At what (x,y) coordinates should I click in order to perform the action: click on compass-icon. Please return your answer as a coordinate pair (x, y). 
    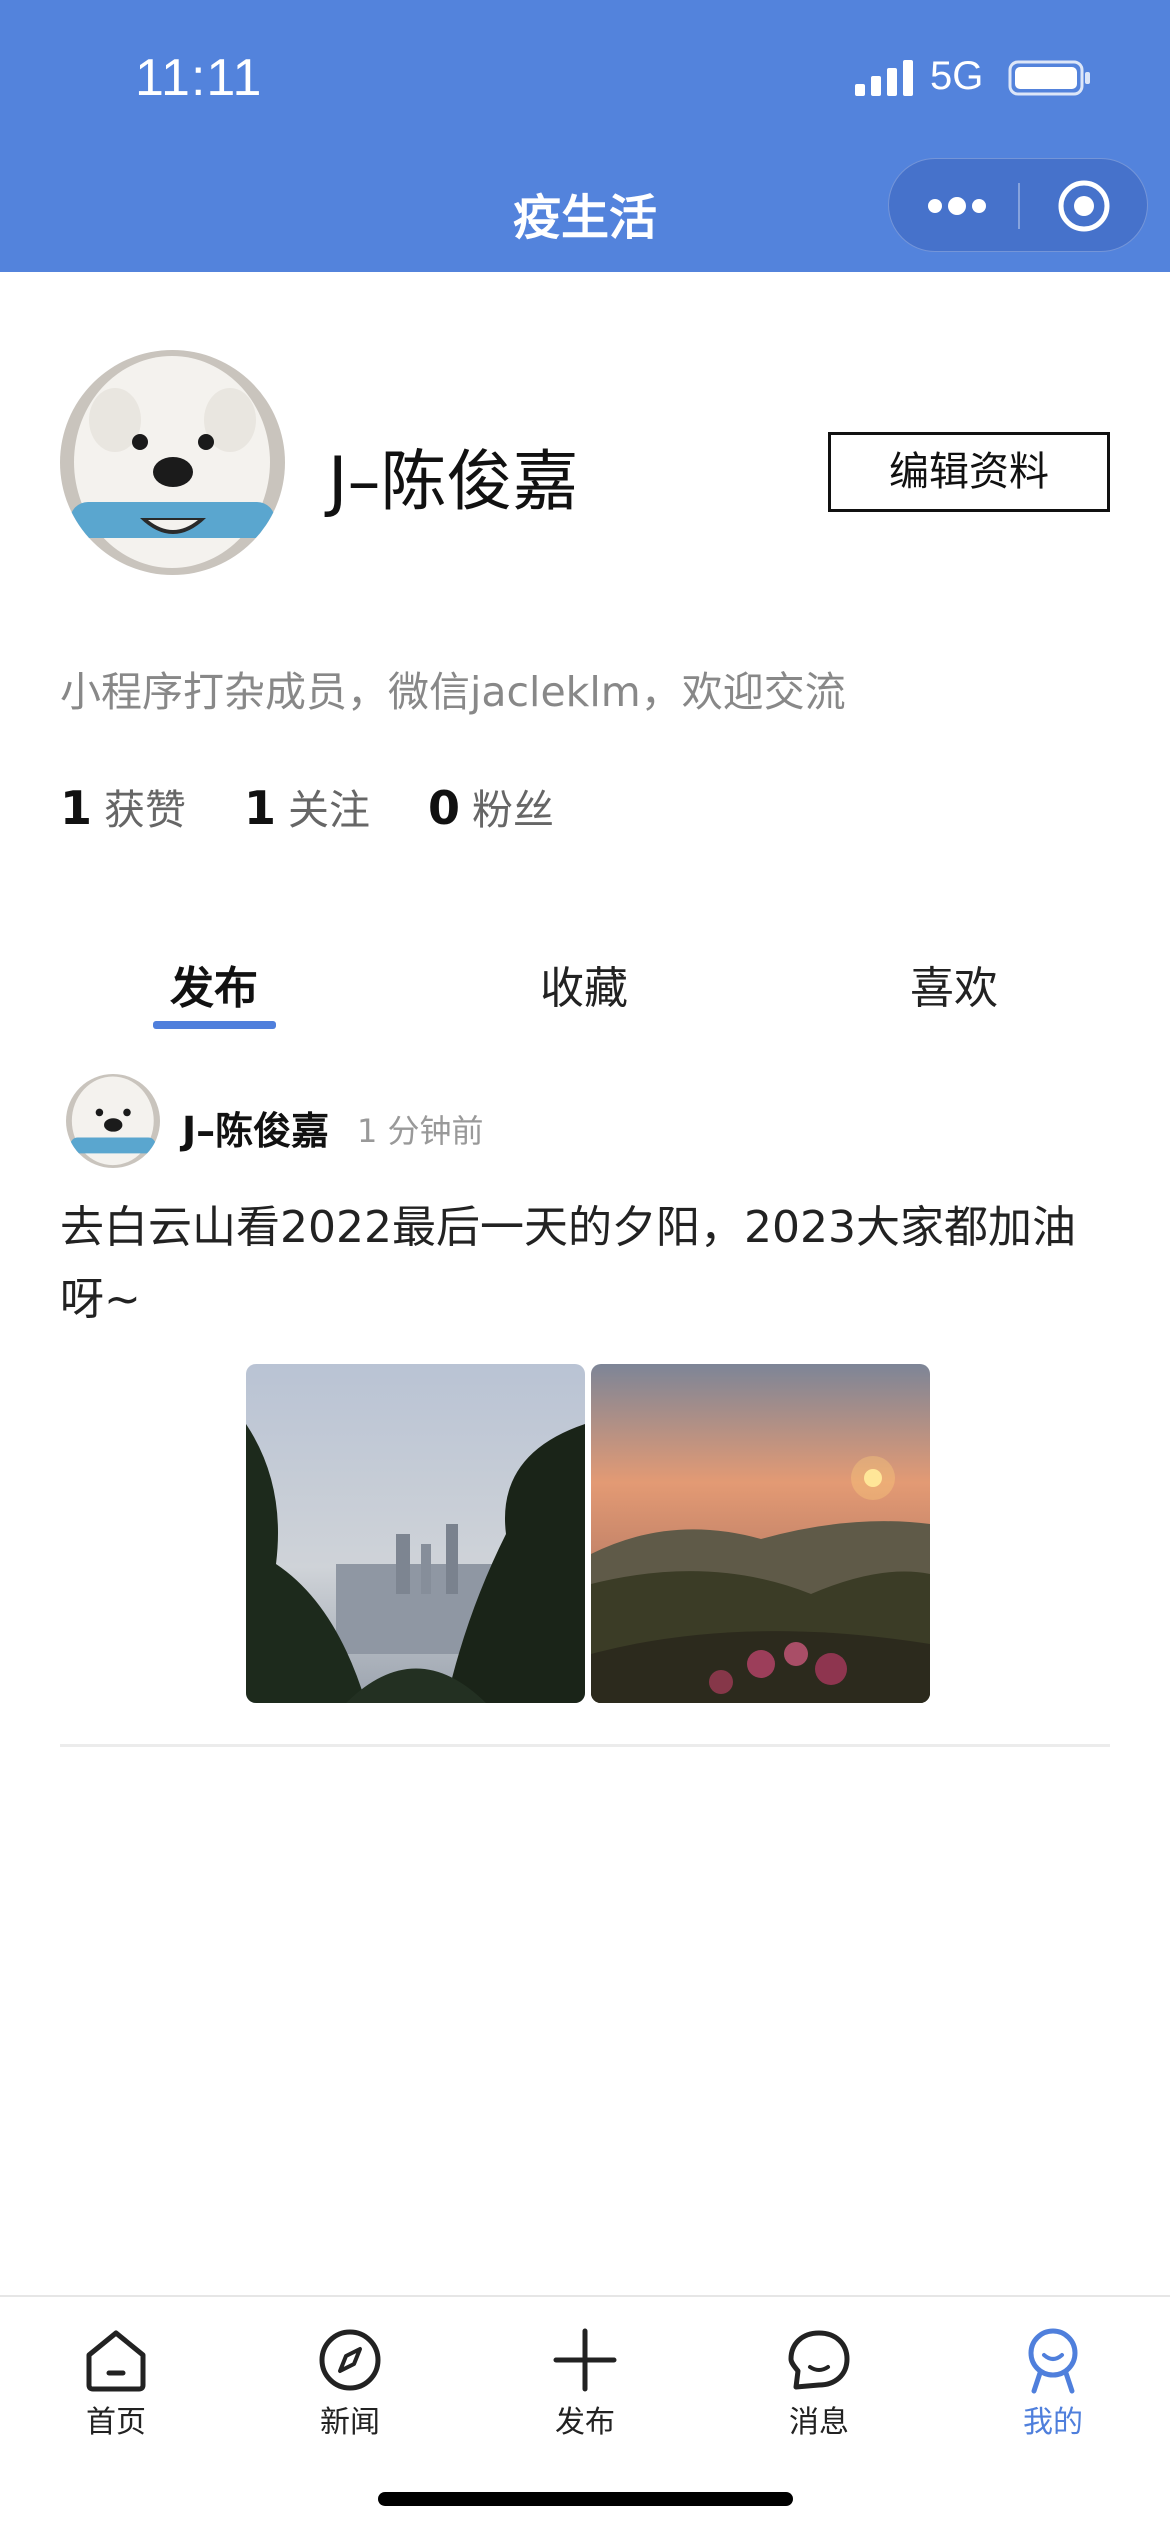
    Looking at the image, I should click on (350, 2360).